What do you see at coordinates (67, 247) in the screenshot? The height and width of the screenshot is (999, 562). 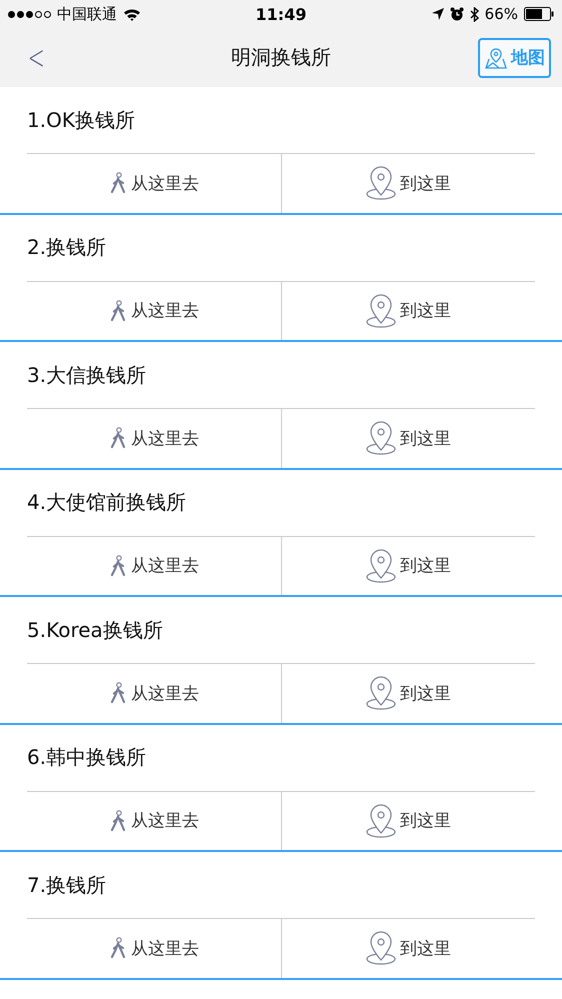 I see `place-name: 2.换钱所` at bounding box center [67, 247].